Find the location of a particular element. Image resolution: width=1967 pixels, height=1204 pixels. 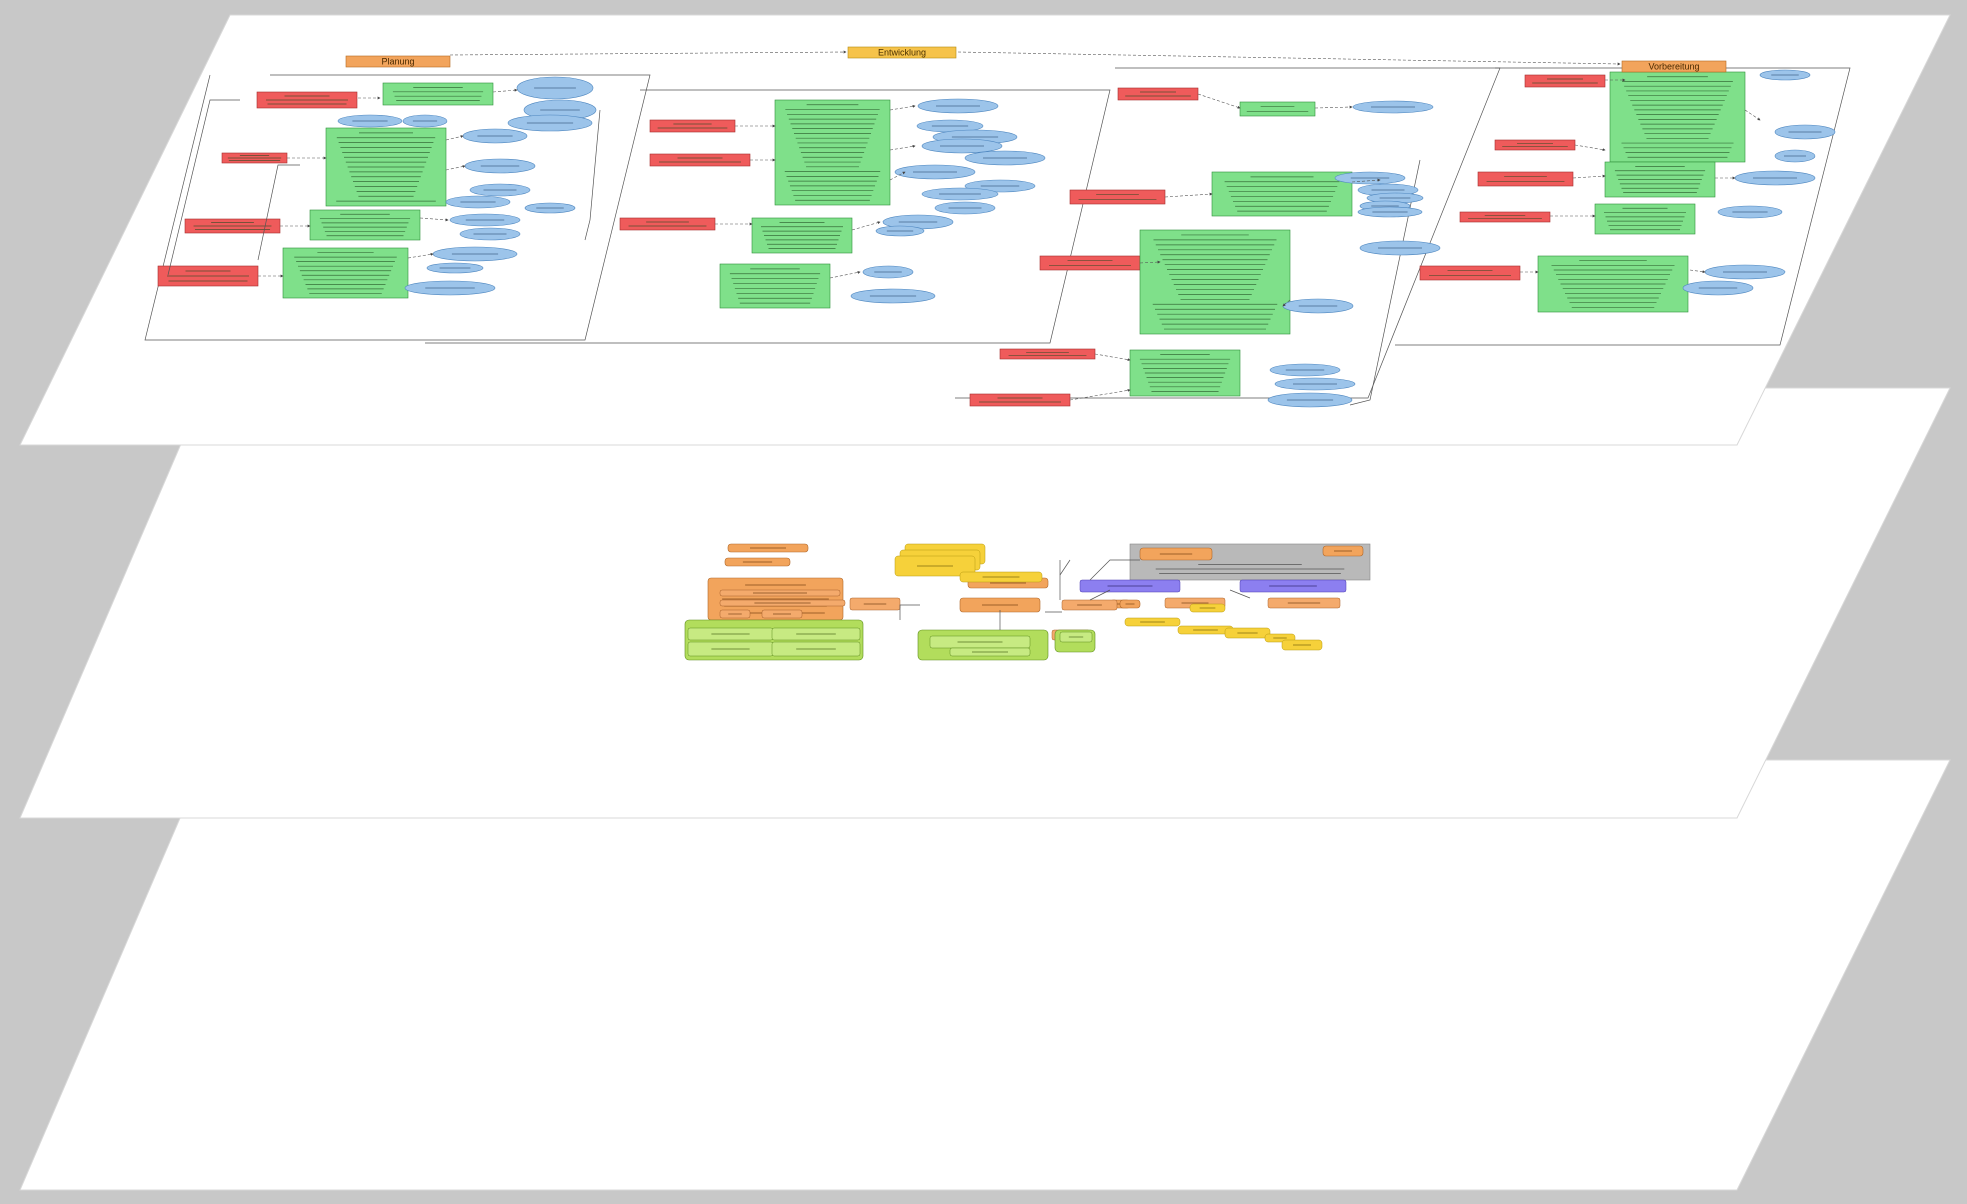

phase-planung: Planung is located at coordinates (398, 61).